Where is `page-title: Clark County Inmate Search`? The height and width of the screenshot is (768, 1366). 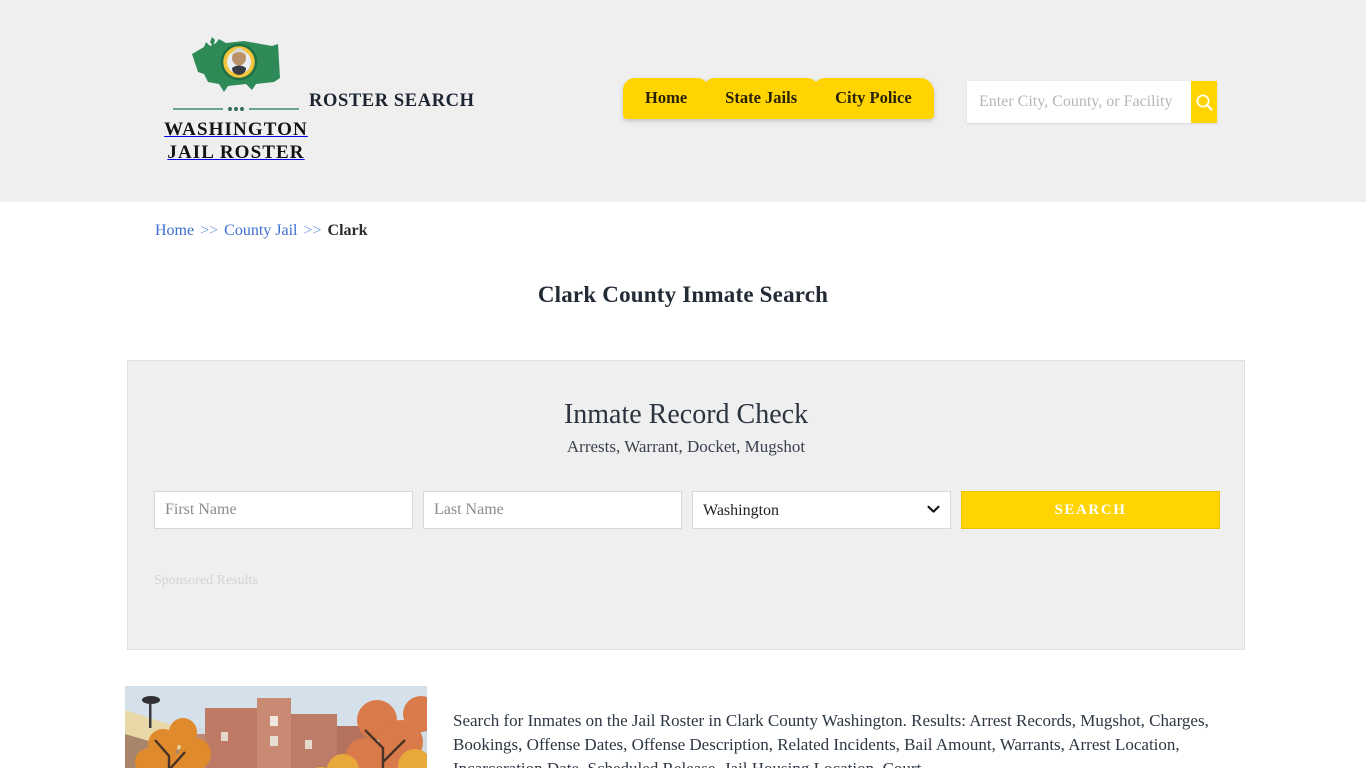
page-title: Clark County Inmate Search is located at coordinates (683, 294).